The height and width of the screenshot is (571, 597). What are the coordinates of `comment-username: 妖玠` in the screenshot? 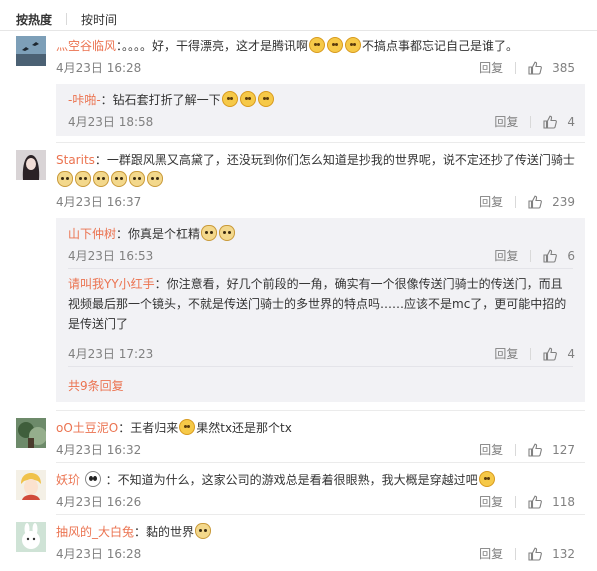 It's located at (68, 480).